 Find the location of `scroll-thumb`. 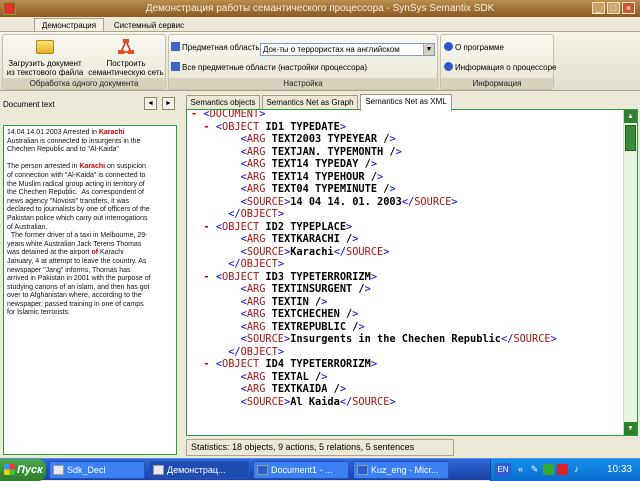

scroll-thumb is located at coordinates (630, 138).